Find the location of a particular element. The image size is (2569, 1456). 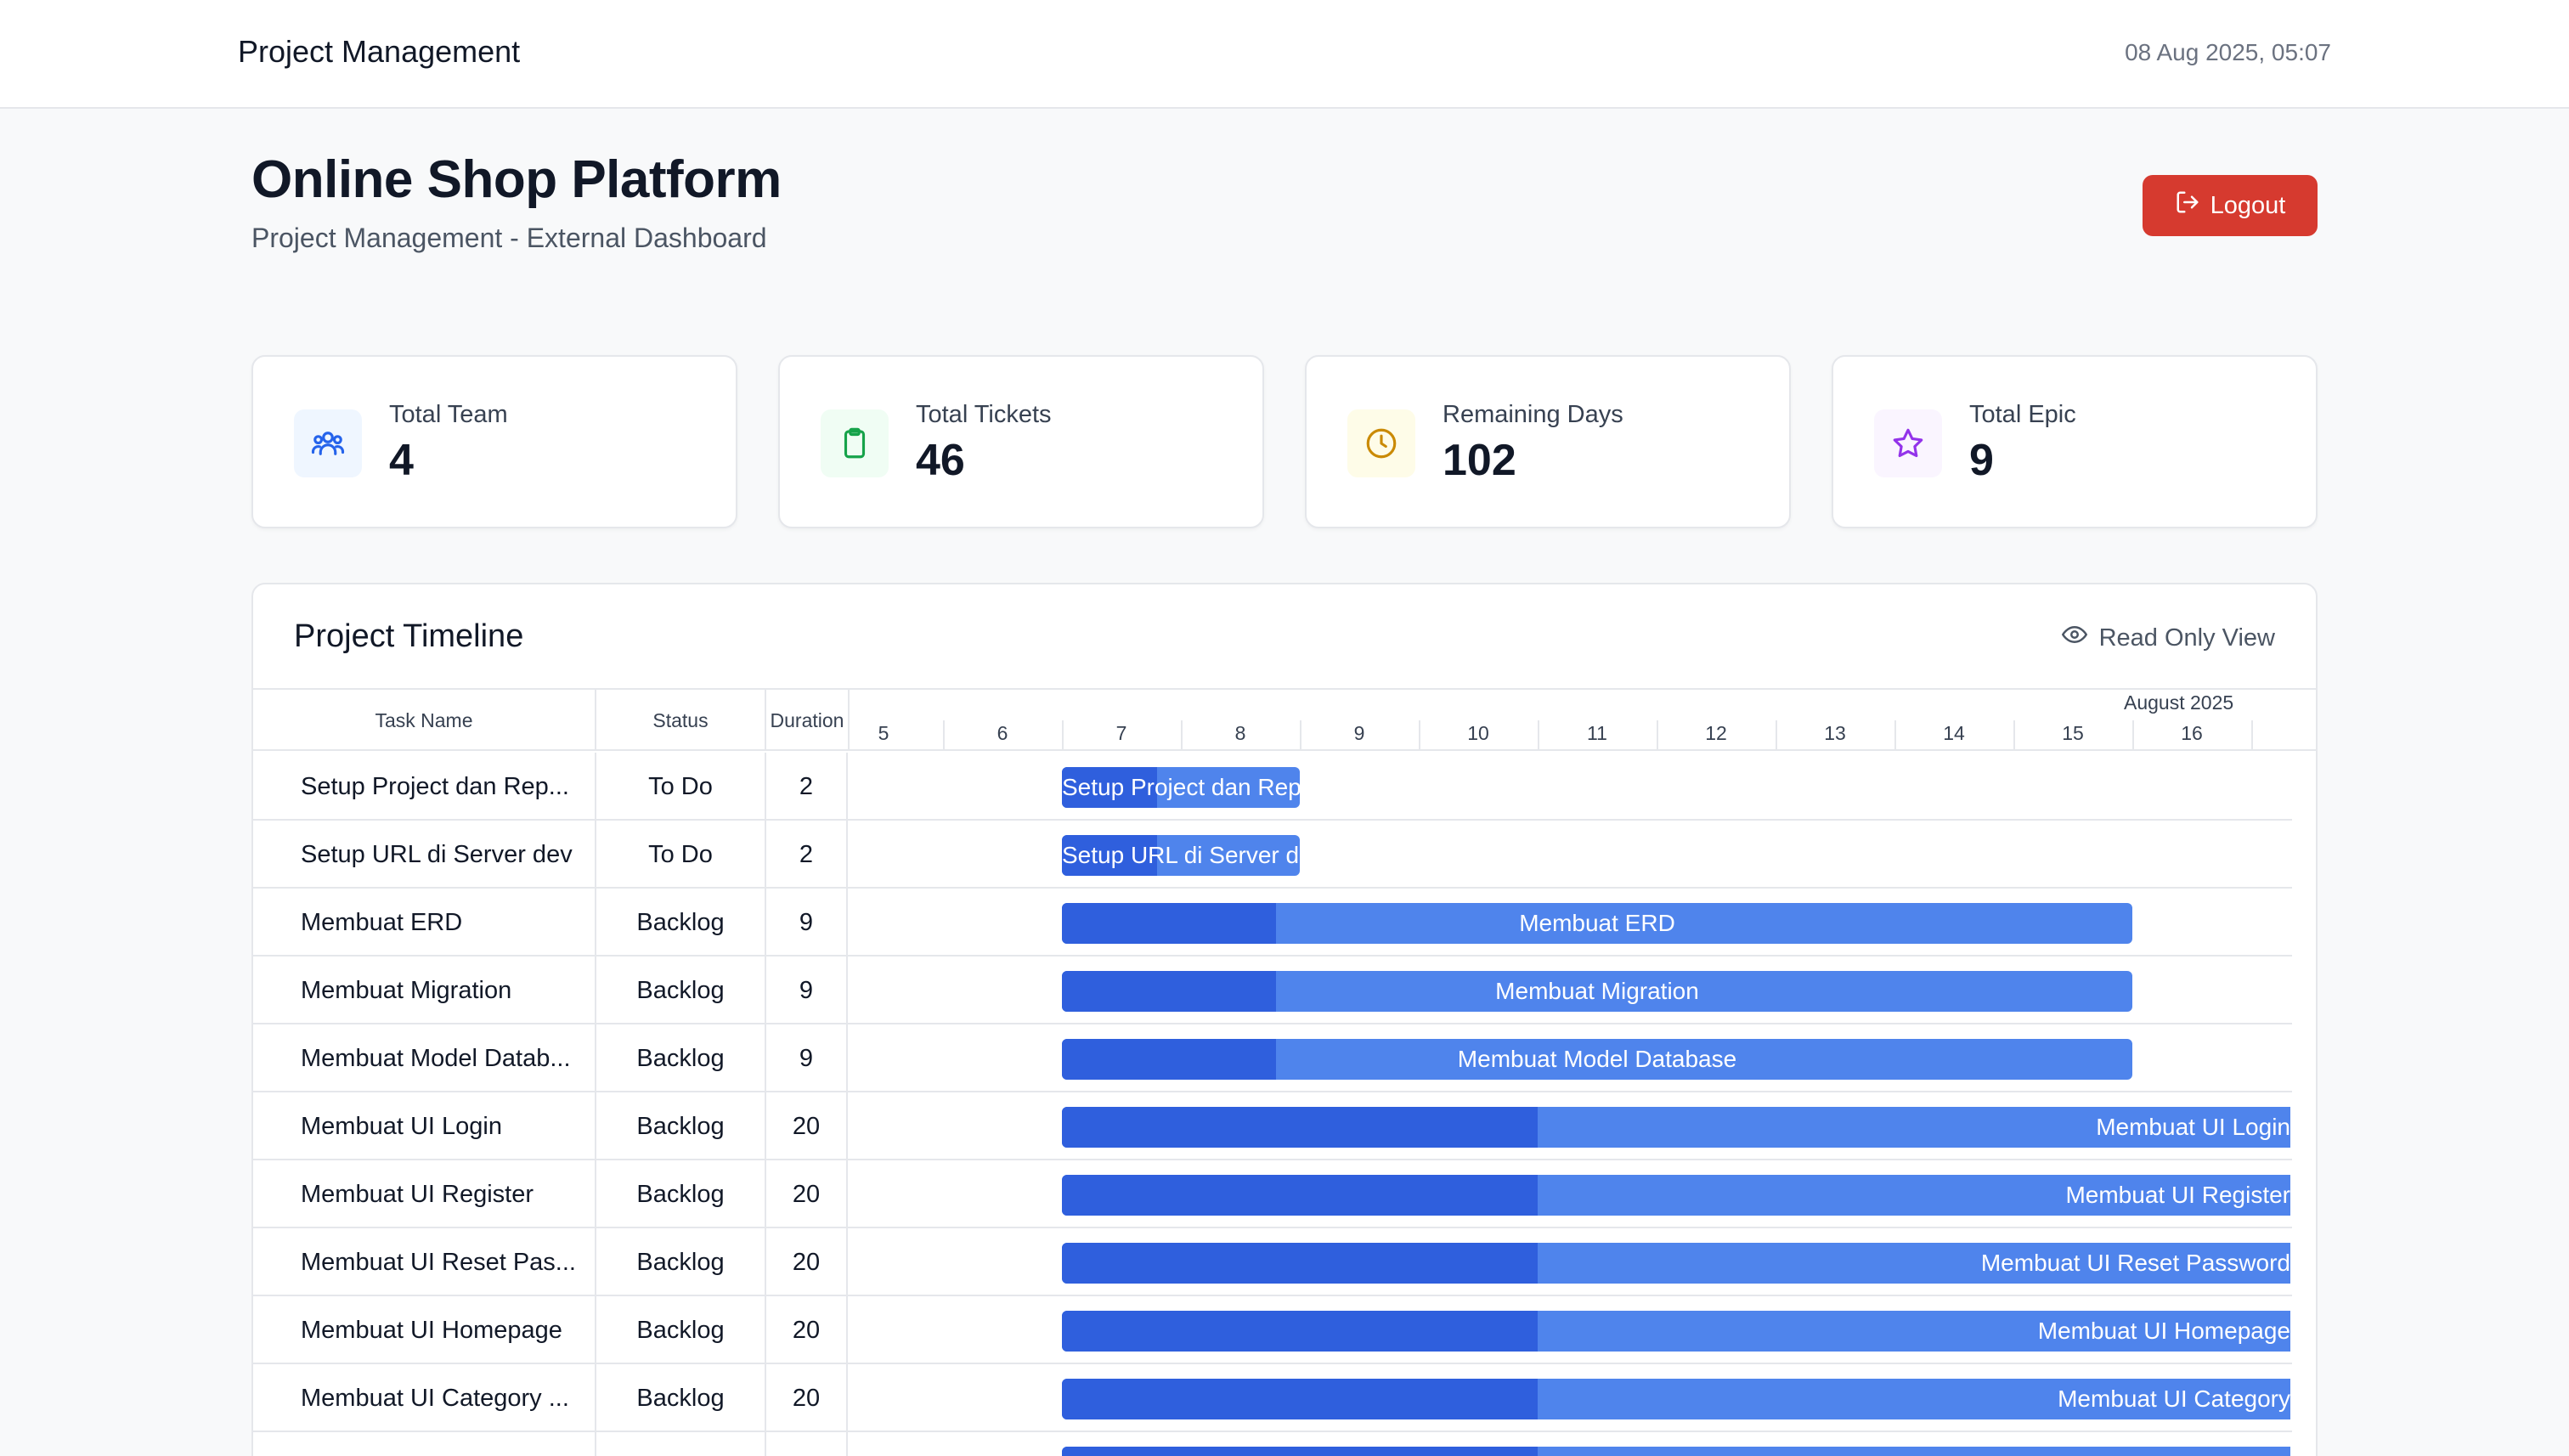

day-label: 6 is located at coordinates (1003, 733).